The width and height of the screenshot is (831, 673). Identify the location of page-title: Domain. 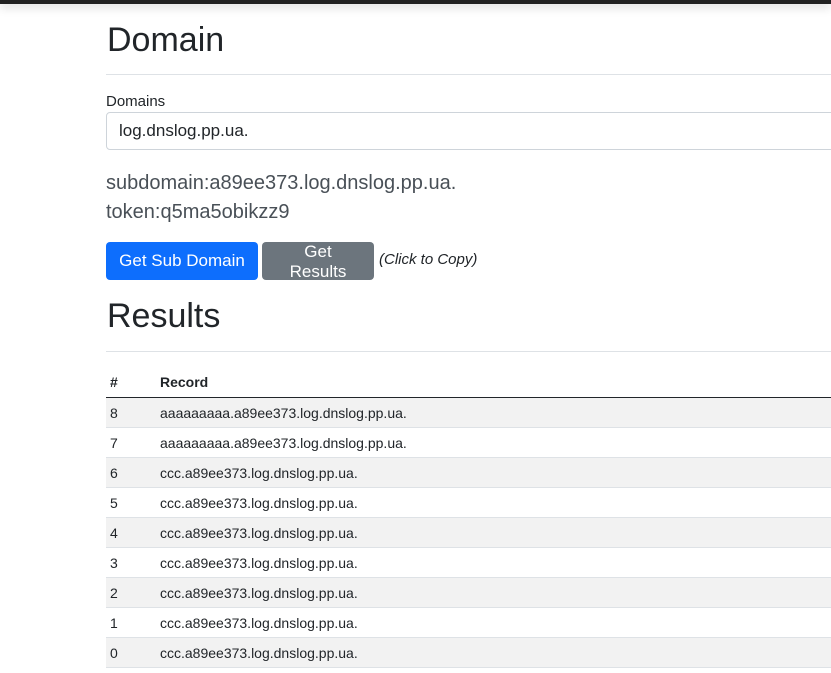
(166, 40).